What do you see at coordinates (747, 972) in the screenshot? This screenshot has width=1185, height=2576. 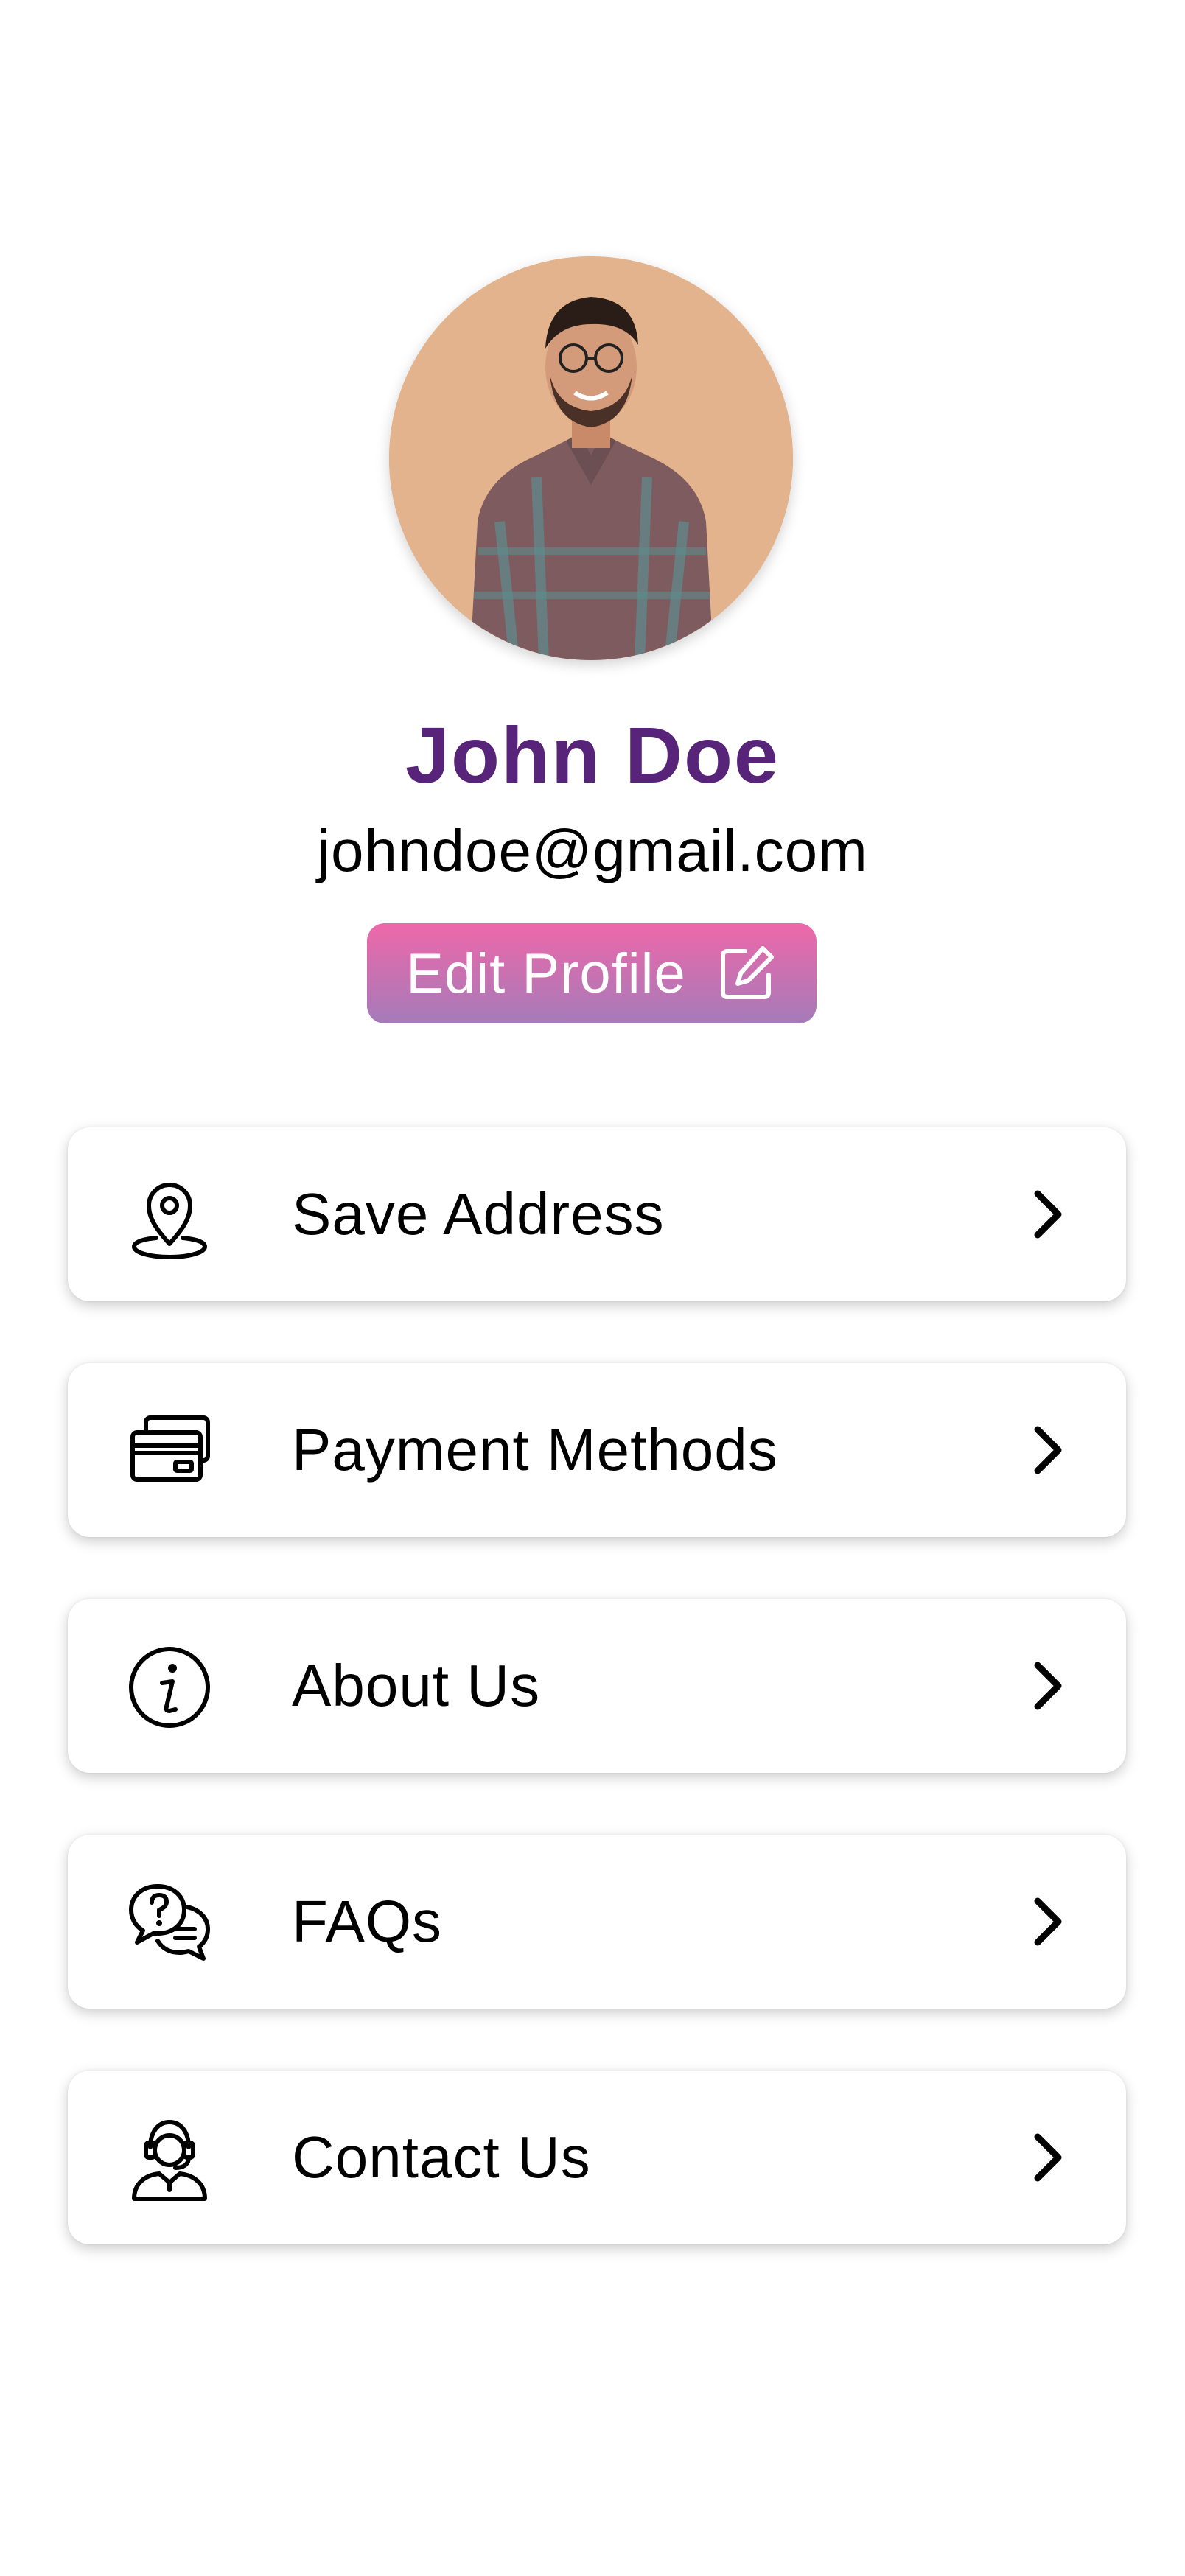 I see `edit-icon` at bounding box center [747, 972].